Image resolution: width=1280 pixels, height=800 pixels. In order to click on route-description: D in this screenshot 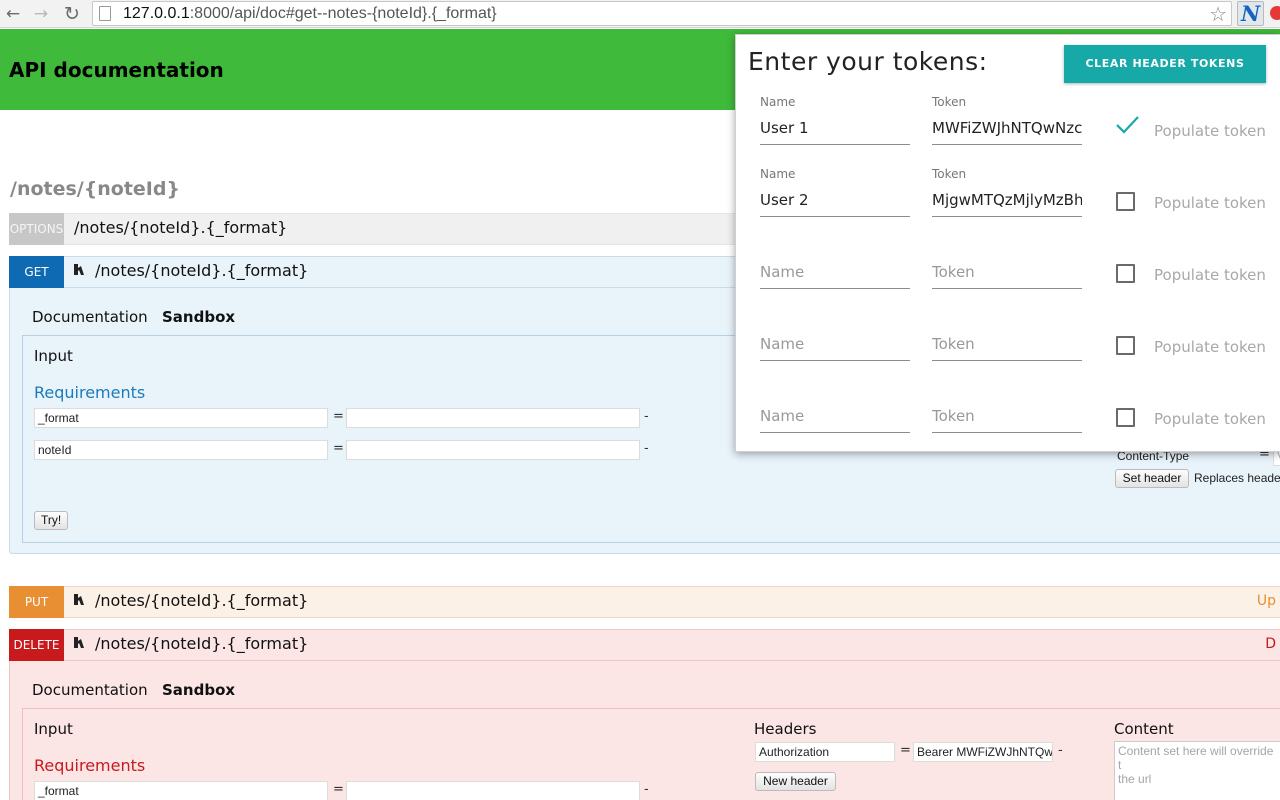, I will do `click(1270, 644)`.